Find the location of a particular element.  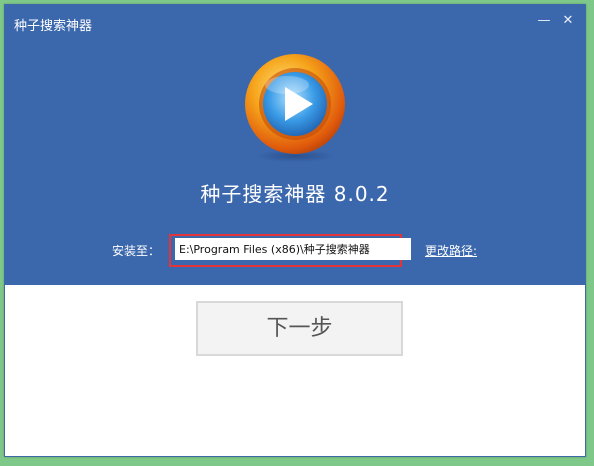

window-title: 种子搜索神器 is located at coordinates (53, 26).